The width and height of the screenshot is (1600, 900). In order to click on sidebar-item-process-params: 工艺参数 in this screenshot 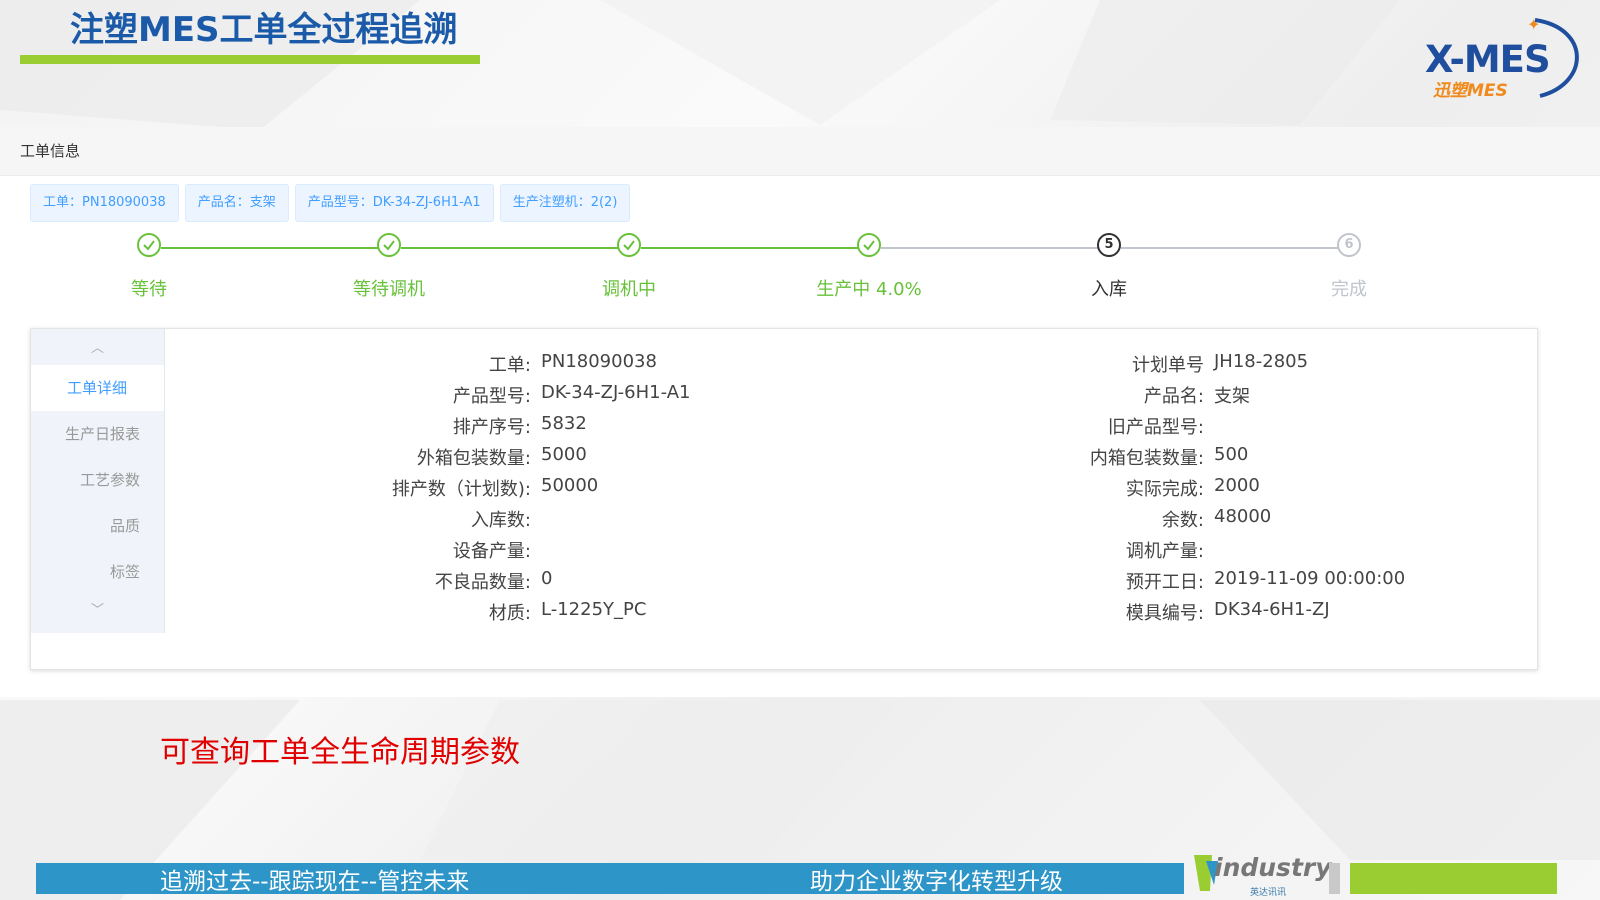, I will do `click(97, 480)`.